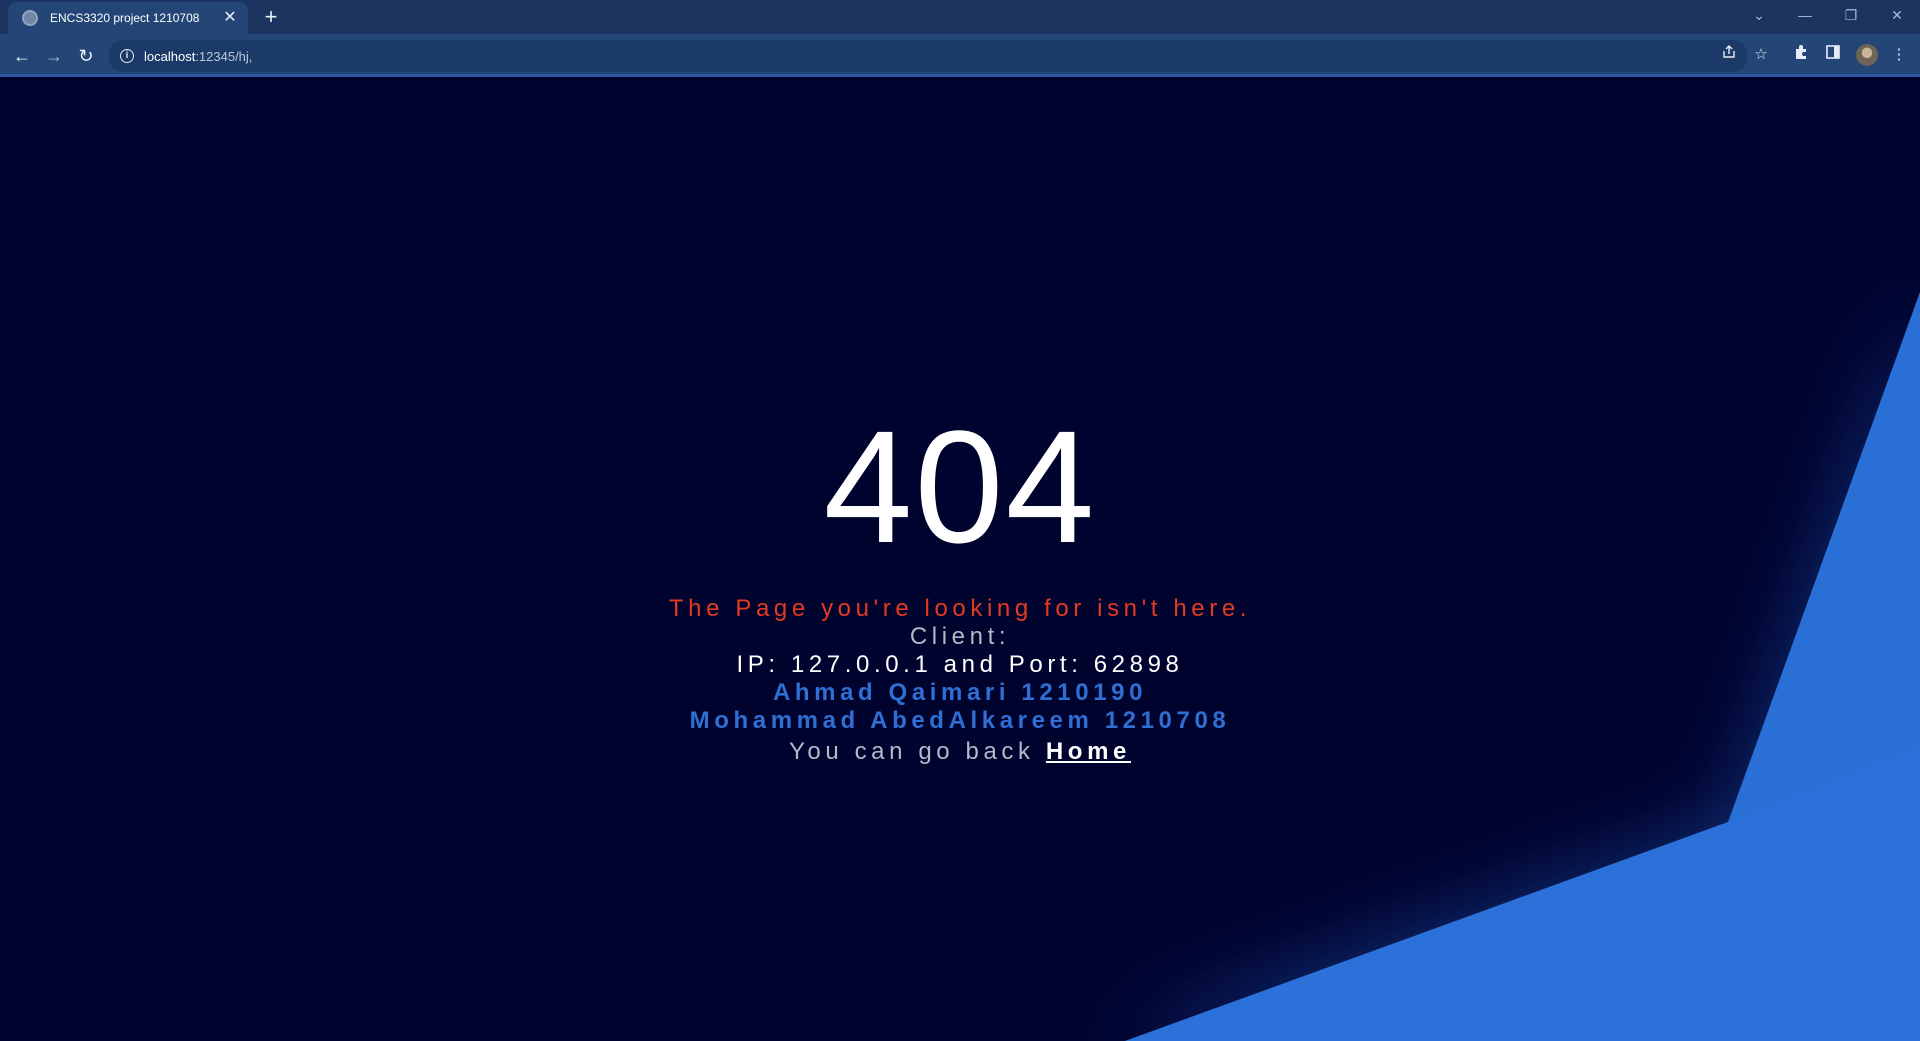 Image resolution: width=1920 pixels, height=1041 pixels. I want to click on client-ip-port: IP: 127.0.0.1 and Port: 62898, so click(960, 664).